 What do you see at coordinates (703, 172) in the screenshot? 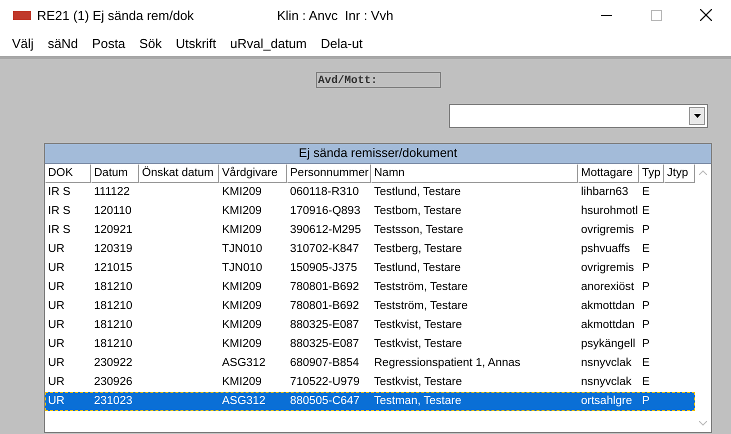
I see `scroll-up-icon` at bounding box center [703, 172].